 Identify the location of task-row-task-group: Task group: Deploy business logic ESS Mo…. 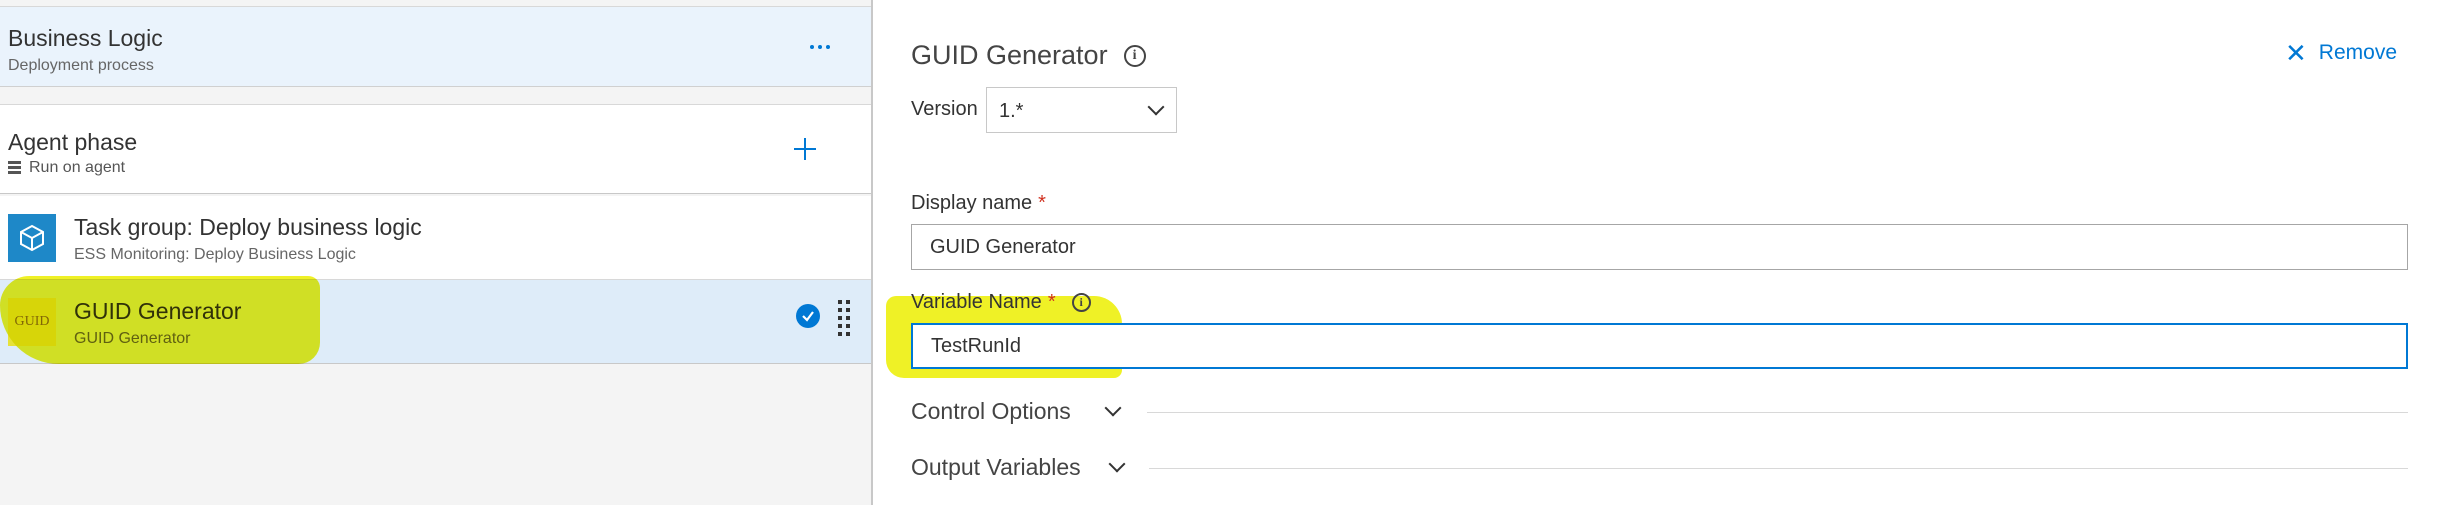
(435, 238).